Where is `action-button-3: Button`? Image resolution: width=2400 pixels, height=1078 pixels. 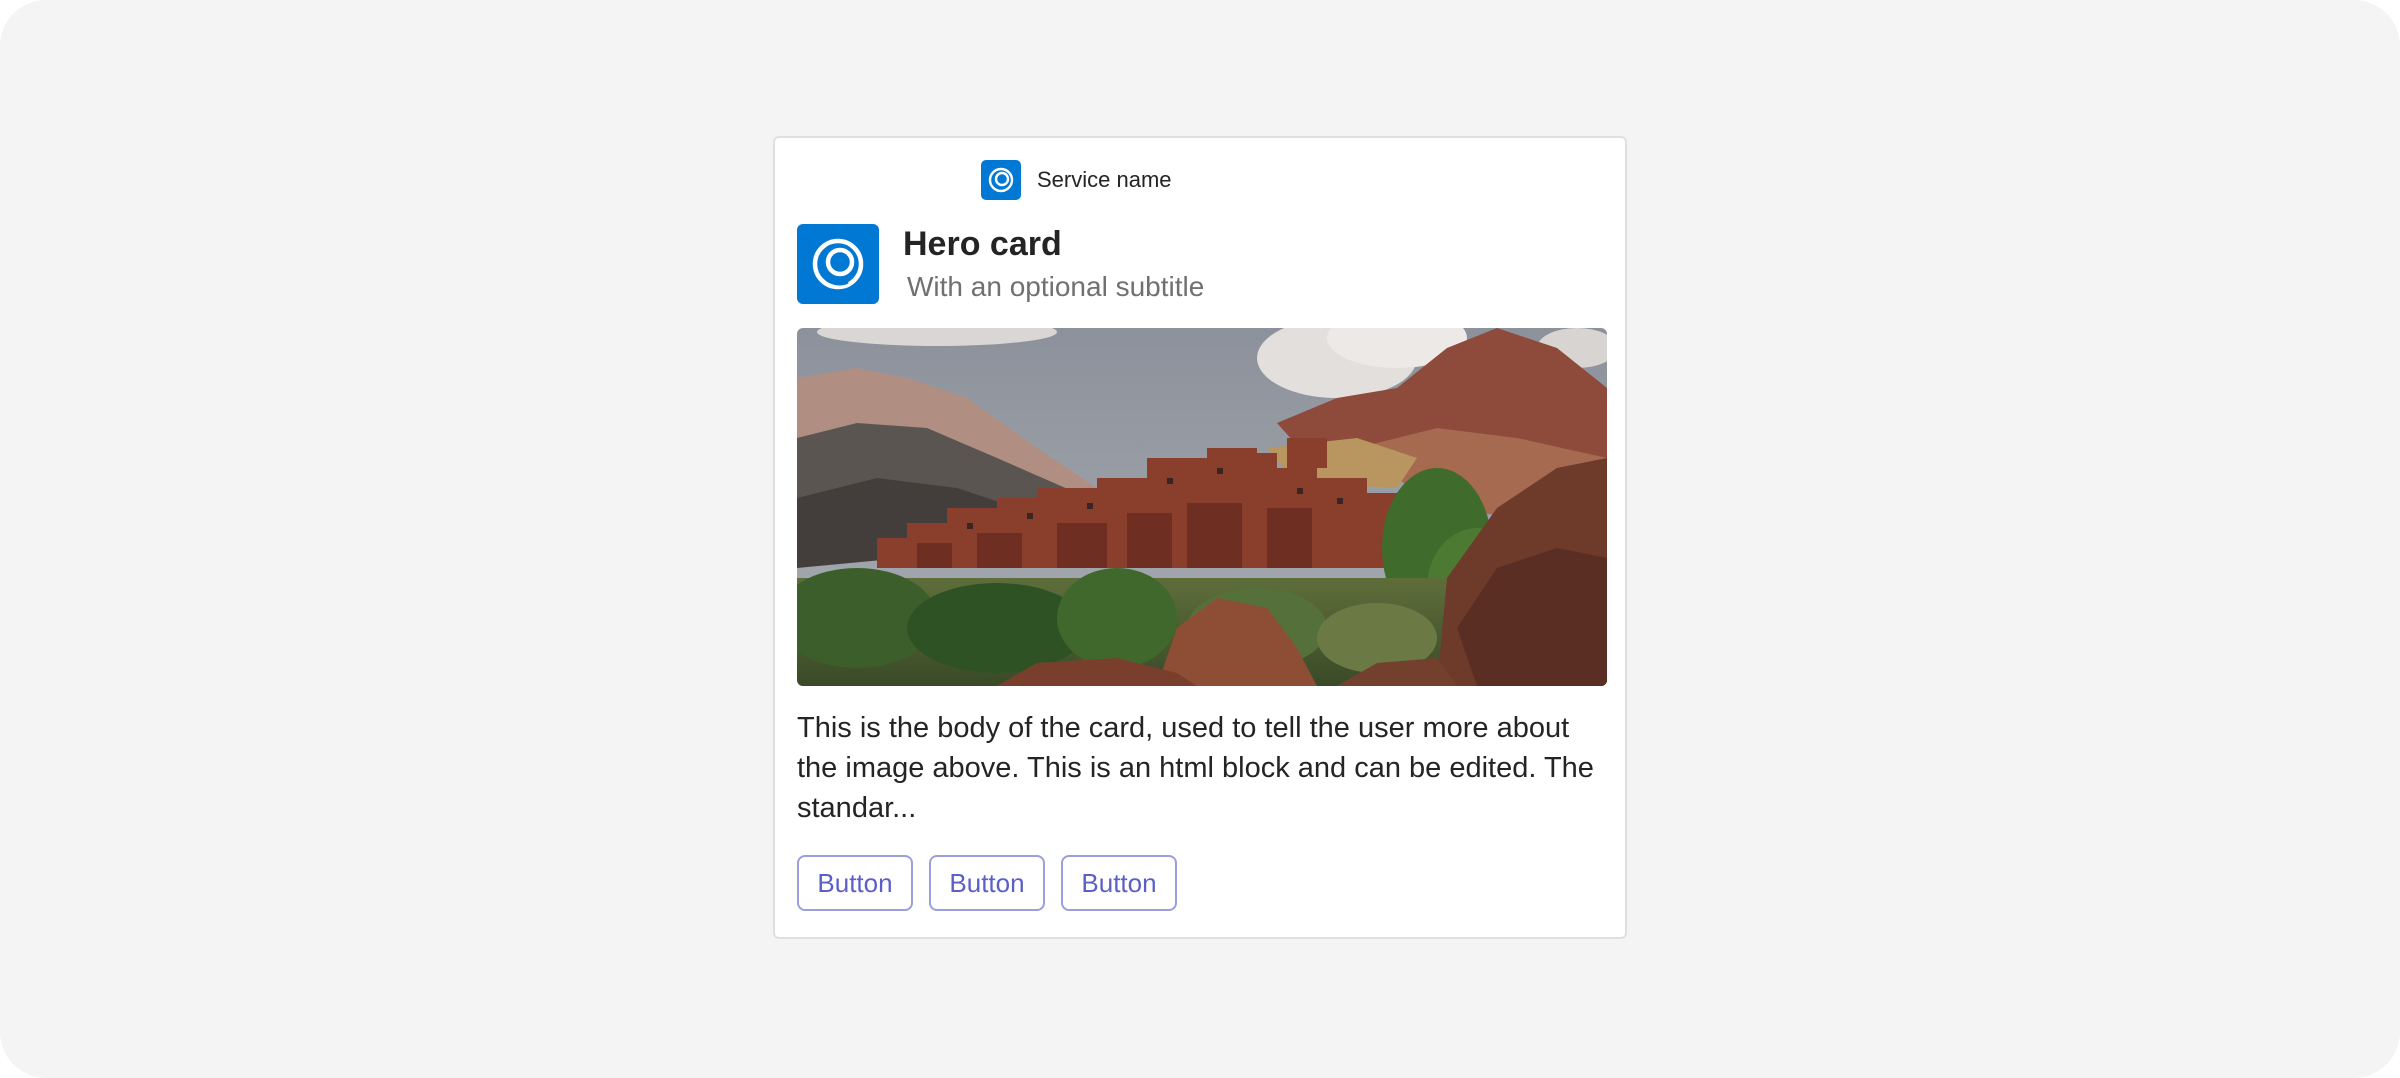 action-button-3: Button is located at coordinates (1119, 883).